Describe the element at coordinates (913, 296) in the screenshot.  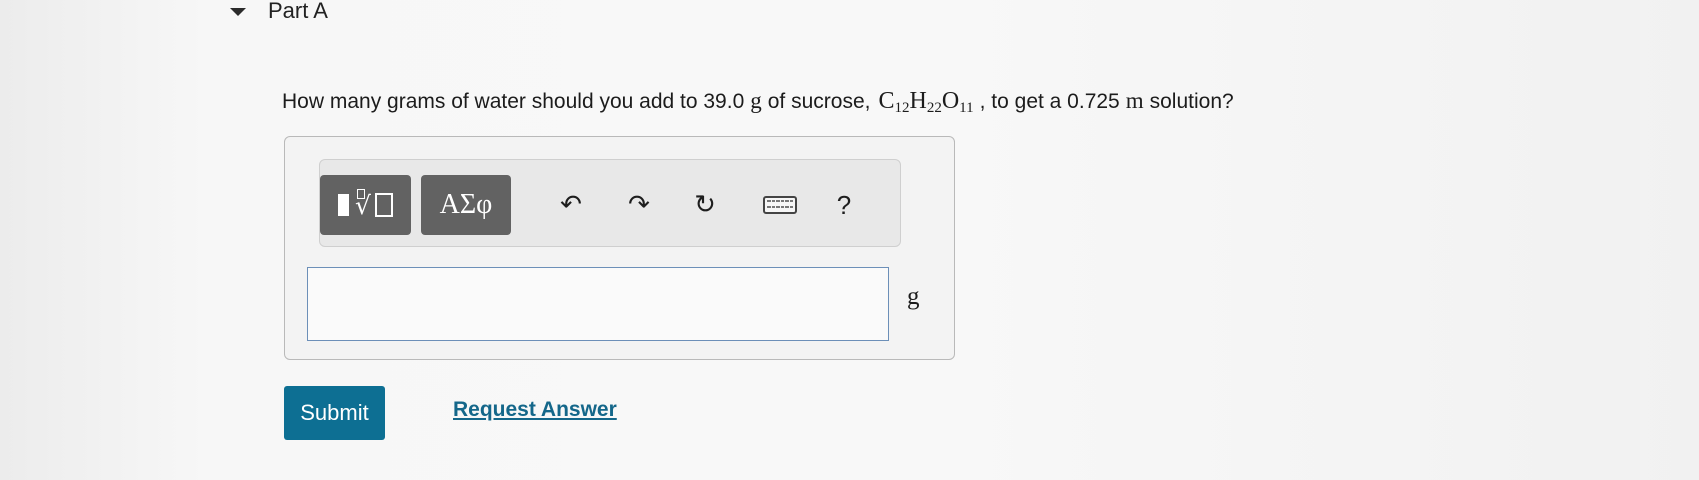
I see `answer-unit-label: g` at that location.